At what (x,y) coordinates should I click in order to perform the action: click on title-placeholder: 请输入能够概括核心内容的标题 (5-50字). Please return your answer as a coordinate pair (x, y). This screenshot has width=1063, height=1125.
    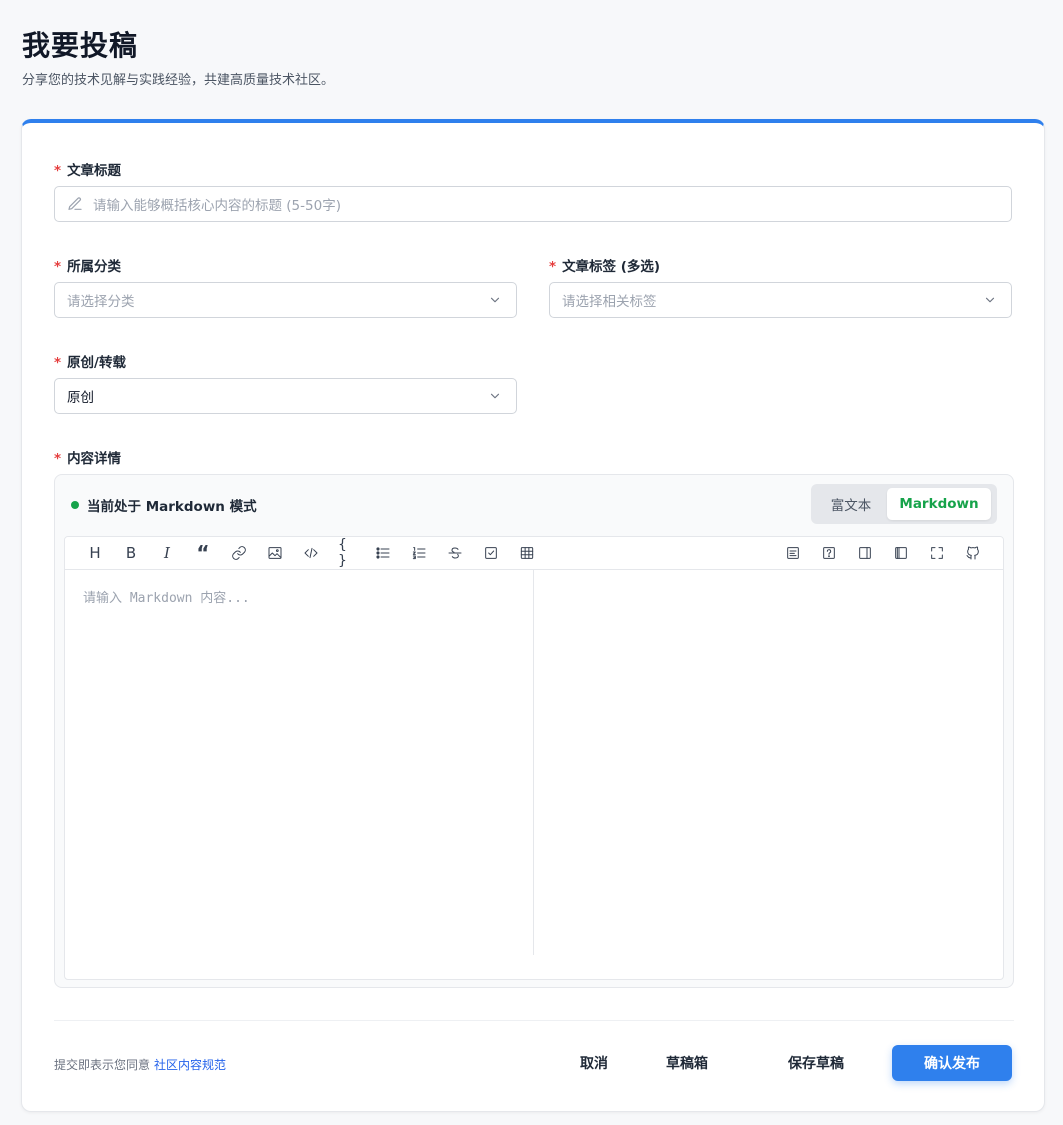
    Looking at the image, I should click on (217, 206).